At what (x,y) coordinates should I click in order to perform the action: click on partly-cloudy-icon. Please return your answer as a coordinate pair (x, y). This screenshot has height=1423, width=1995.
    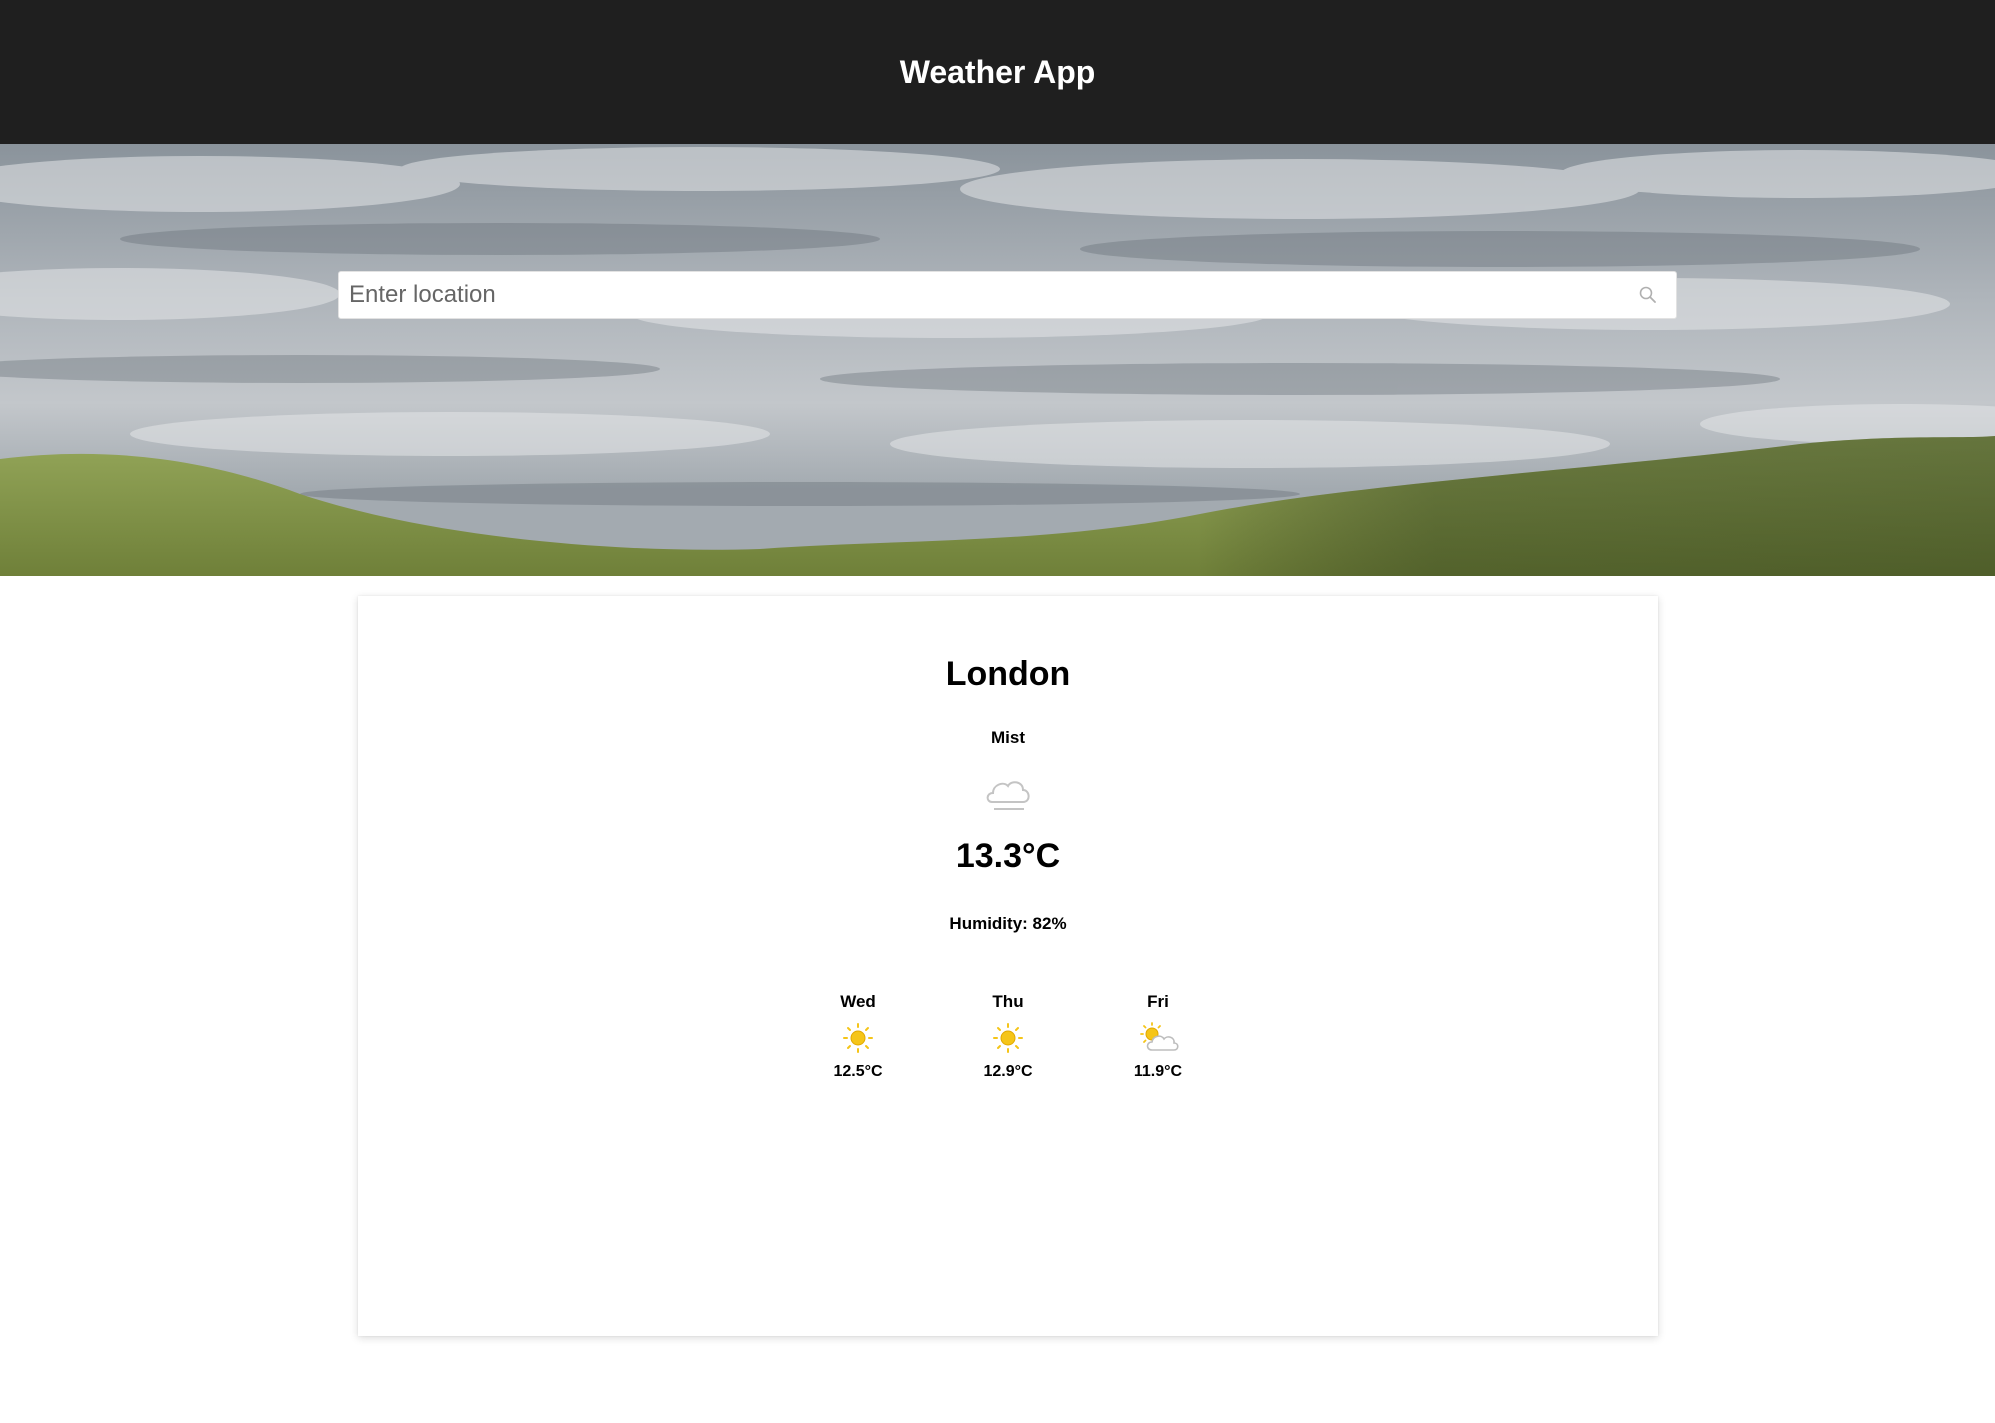
    Looking at the image, I should click on (1159, 1036).